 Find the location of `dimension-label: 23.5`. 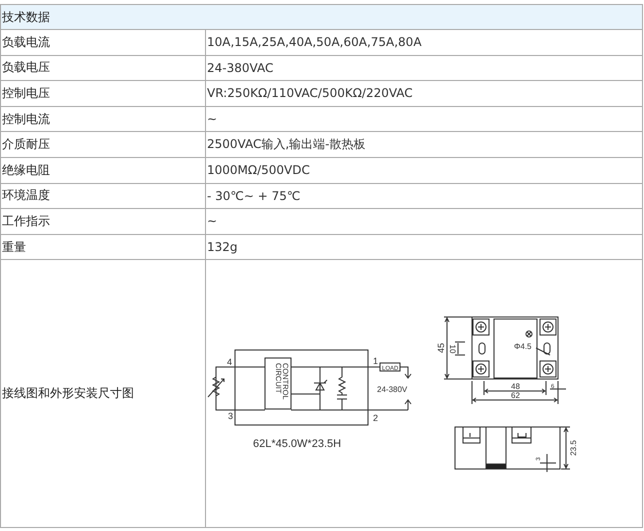

dimension-label: 23.5 is located at coordinates (573, 448).